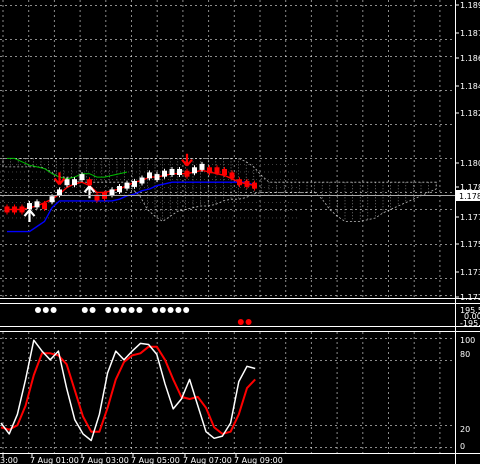 This screenshot has width=480, height=464. Describe the element at coordinates (470, 86) in the screenshot. I see `price-tick-label: 1.184` at that location.